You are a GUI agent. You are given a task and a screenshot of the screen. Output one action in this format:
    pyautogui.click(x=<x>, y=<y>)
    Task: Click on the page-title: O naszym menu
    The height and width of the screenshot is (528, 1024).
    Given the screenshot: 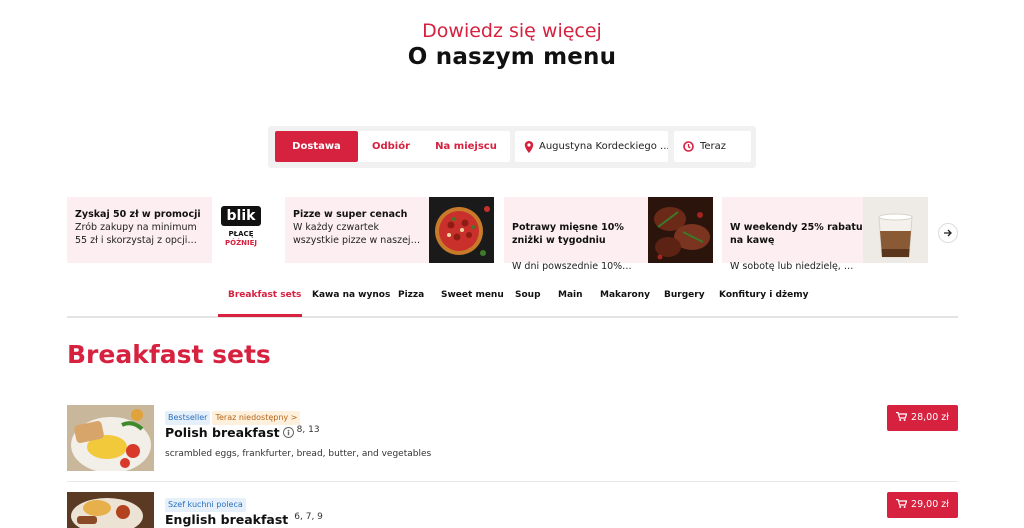 What is the action you would take?
    pyautogui.click(x=512, y=57)
    